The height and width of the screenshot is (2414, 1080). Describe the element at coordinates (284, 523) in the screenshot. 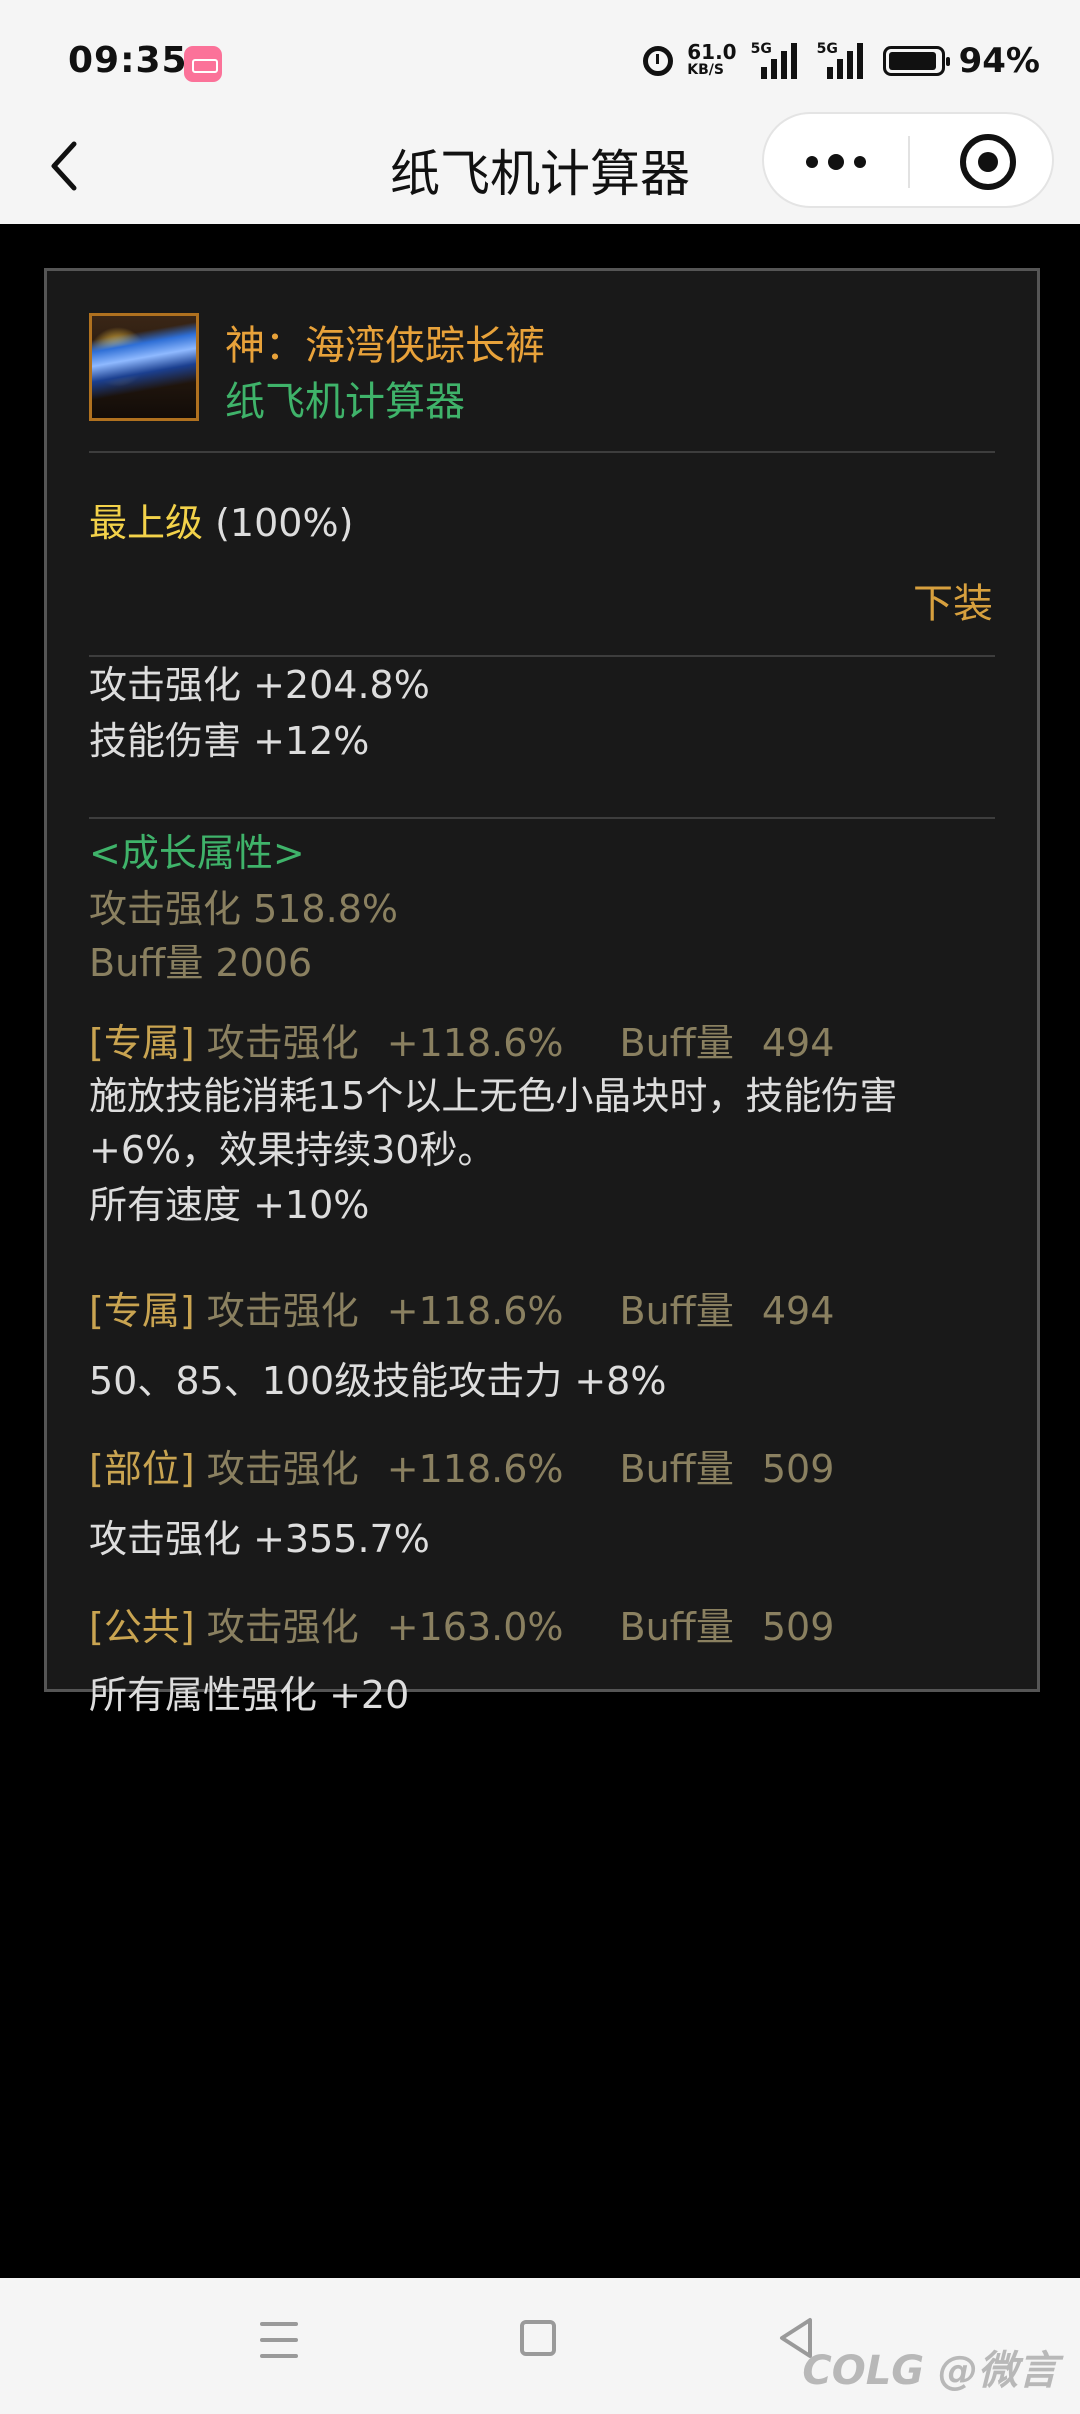

I see `grade-percent: (100%)` at that location.